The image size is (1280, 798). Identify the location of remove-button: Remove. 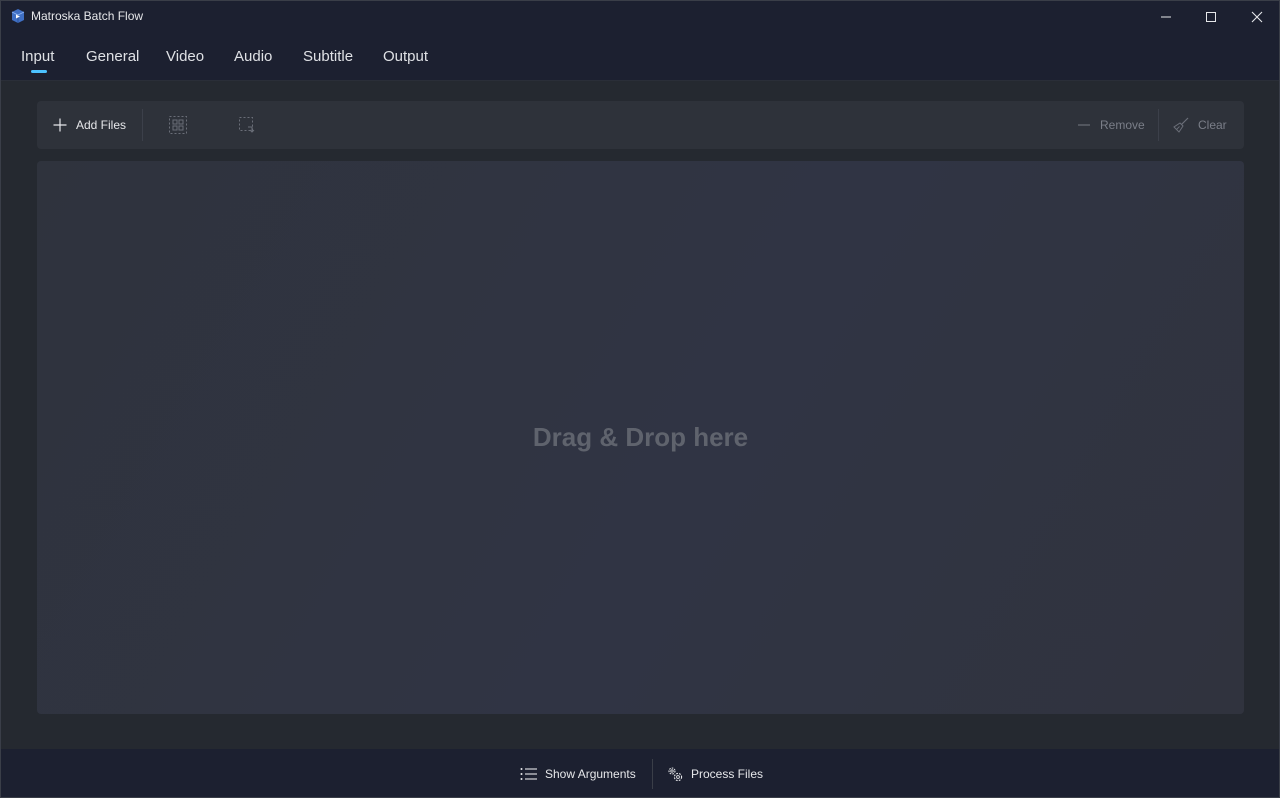
(1111, 125).